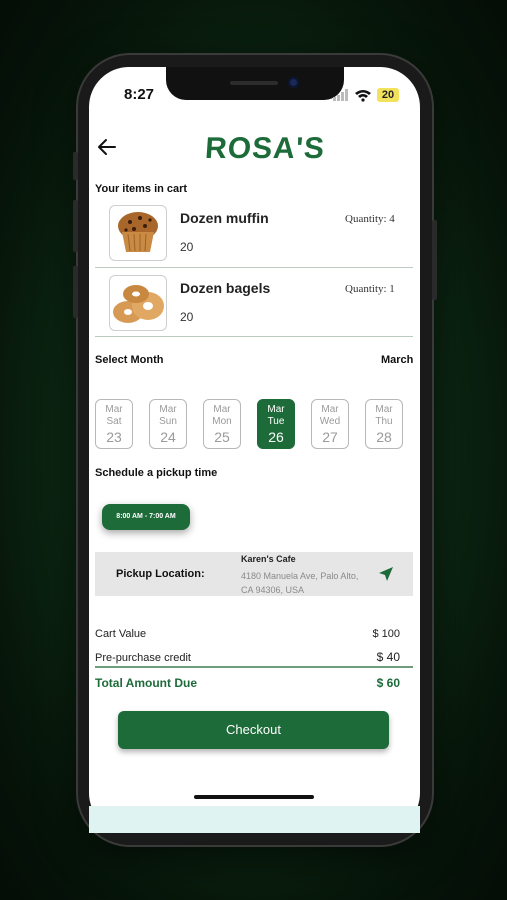 The image size is (507, 900). What do you see at coordinates (386, 634) in the screenshot?
I see `cart-value: $ 100` at bounding box center [386, 634].